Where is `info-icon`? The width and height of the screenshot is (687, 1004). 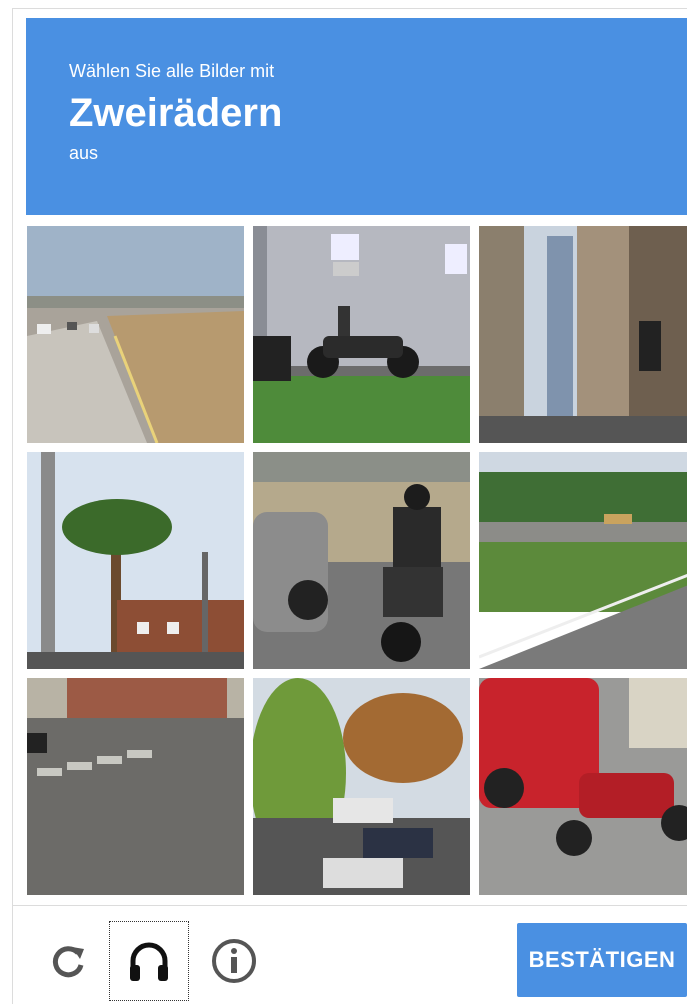 info-icon is located at coordinates (234, 961).